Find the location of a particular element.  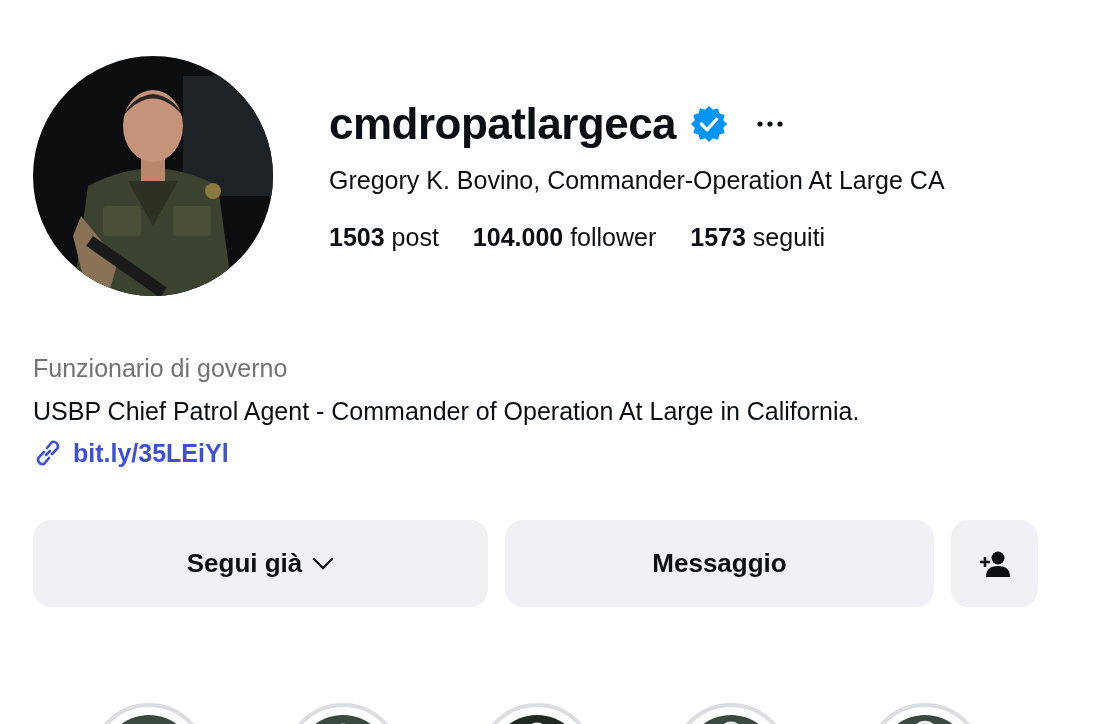

following-button: Segui già is located at coordinates (260, 563).